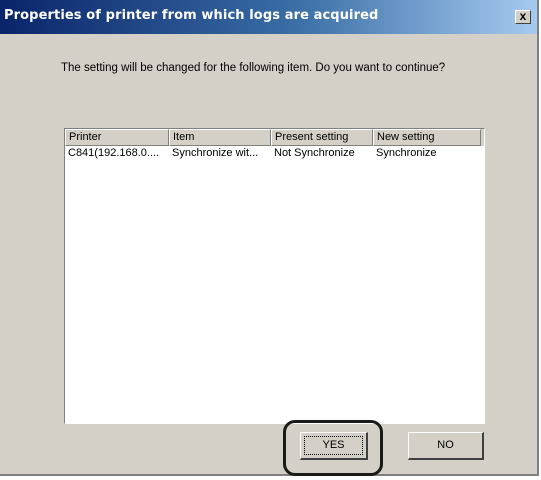  I want to click on yes-button: YES, so click(334, 446).